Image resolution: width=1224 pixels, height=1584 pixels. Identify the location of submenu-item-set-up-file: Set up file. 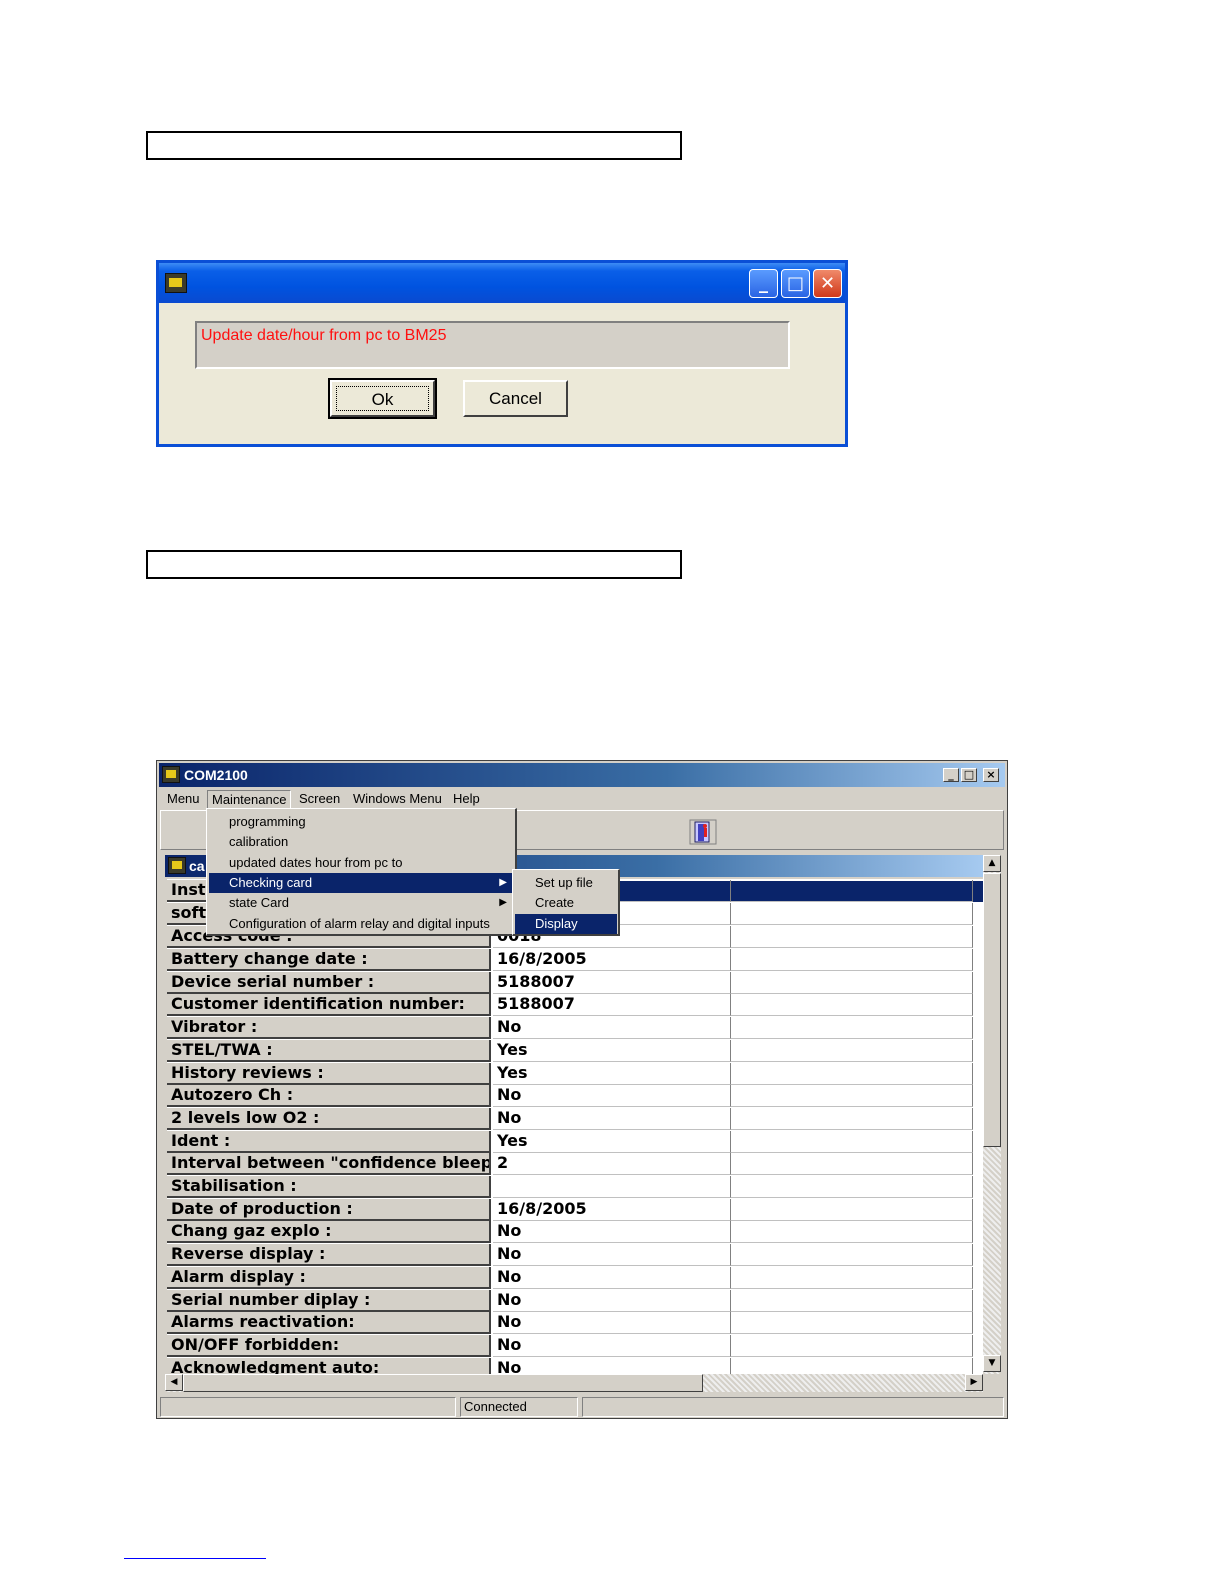
(566, 883).